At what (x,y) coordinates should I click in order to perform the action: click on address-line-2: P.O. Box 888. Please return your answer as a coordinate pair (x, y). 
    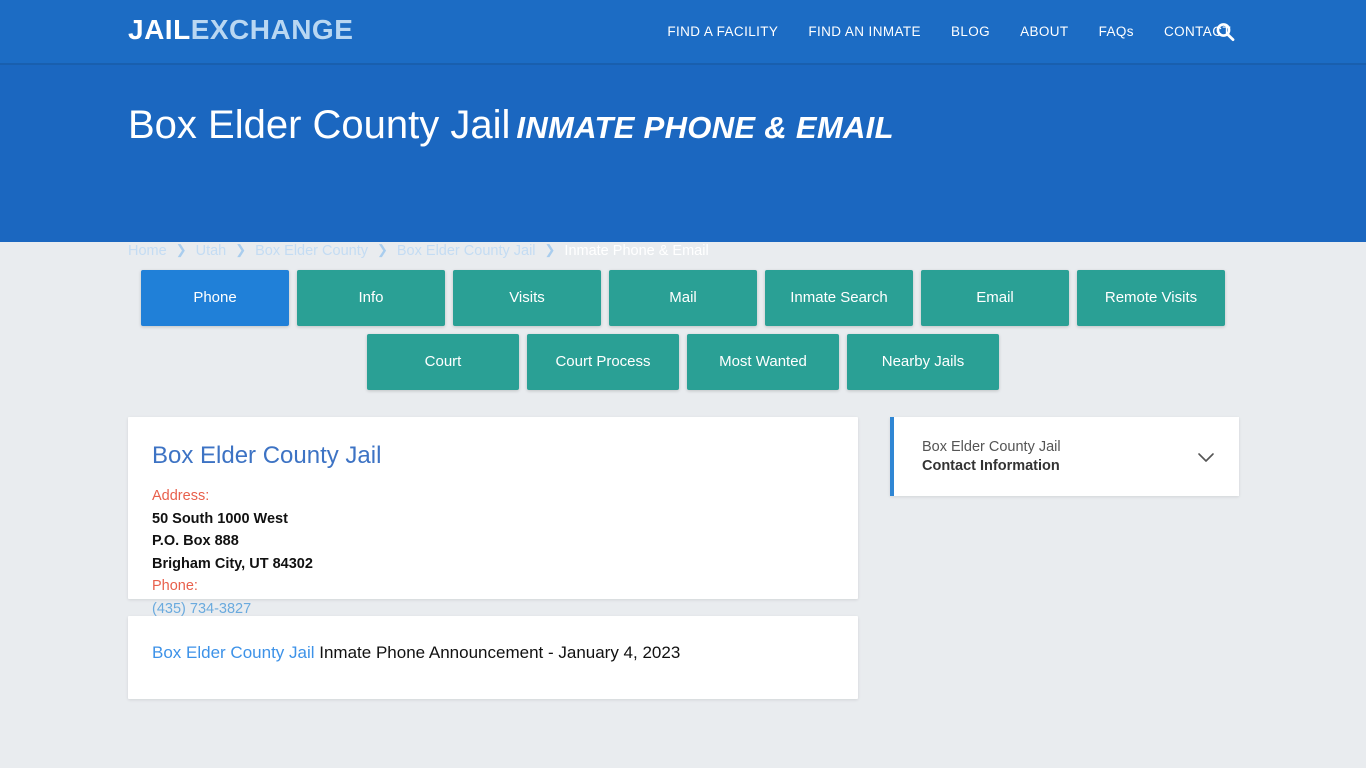
    Looking at the image, I should click on (195, 541).